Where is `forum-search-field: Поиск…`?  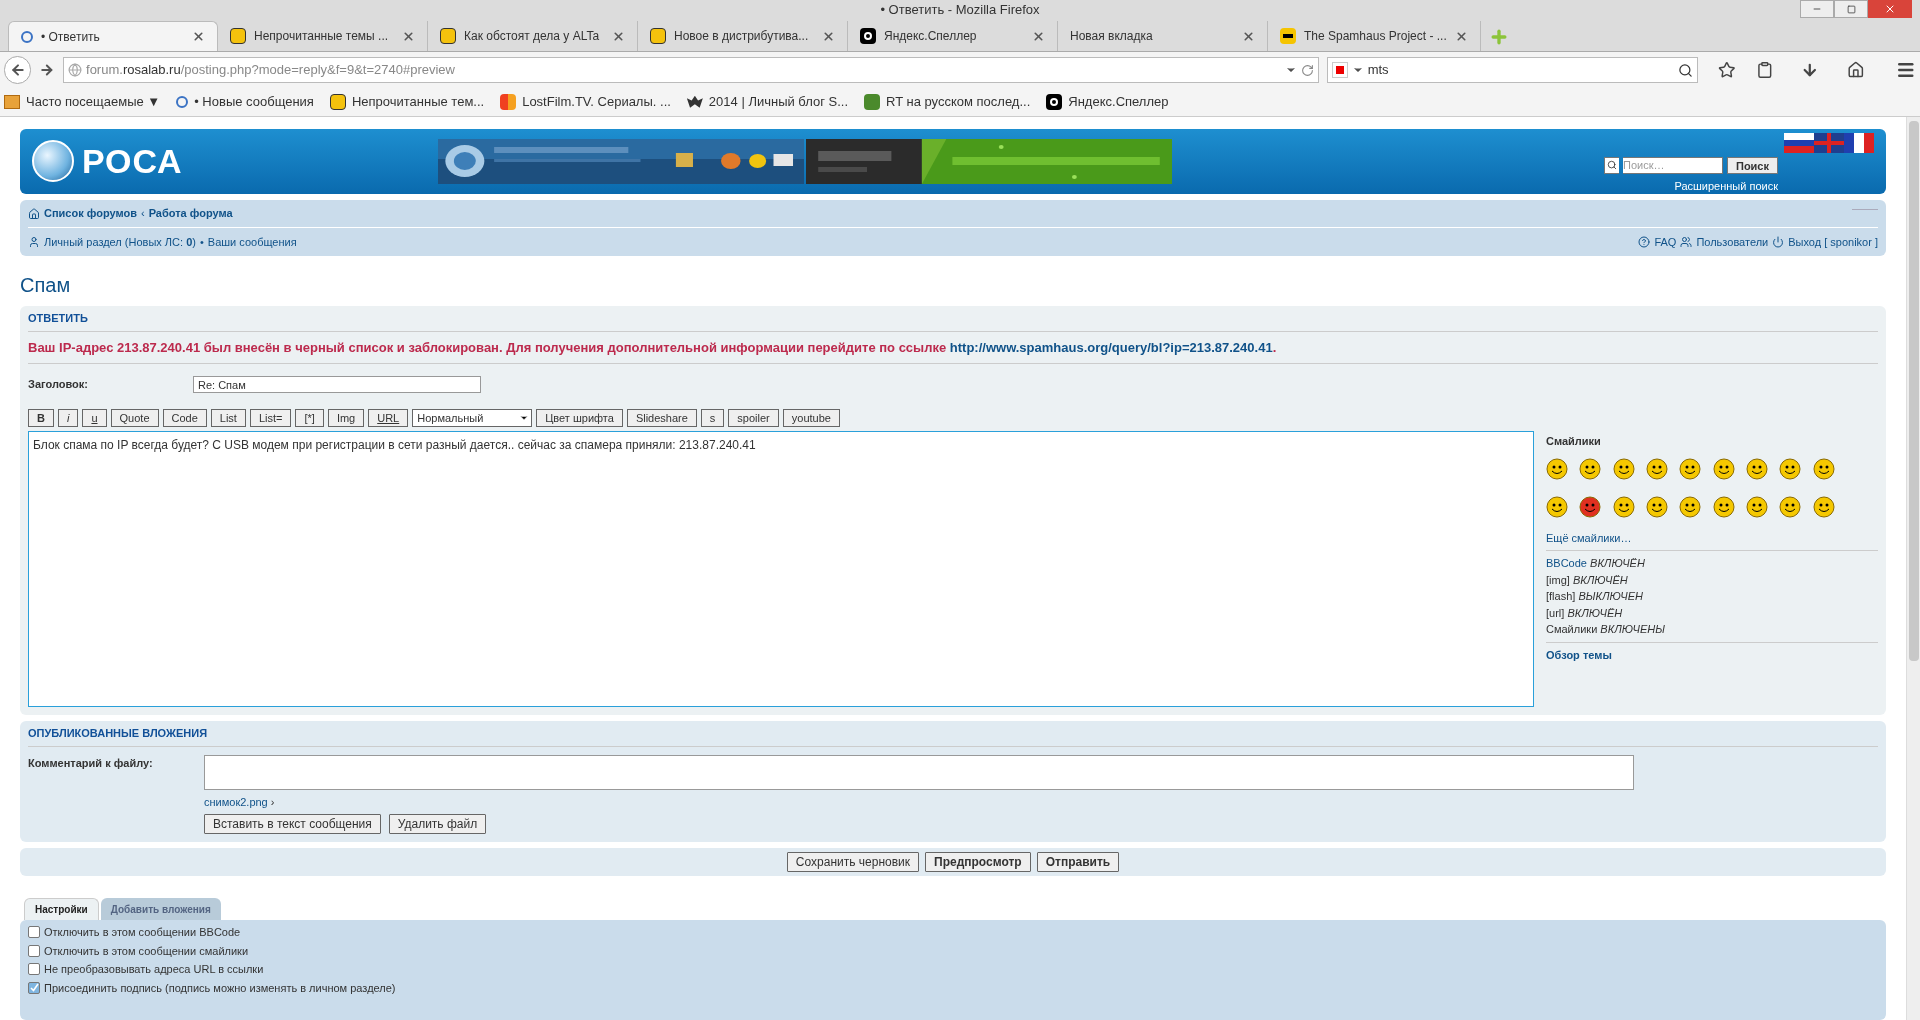 forum-search-field: Поиск… is located at coordinates (1673, 165).